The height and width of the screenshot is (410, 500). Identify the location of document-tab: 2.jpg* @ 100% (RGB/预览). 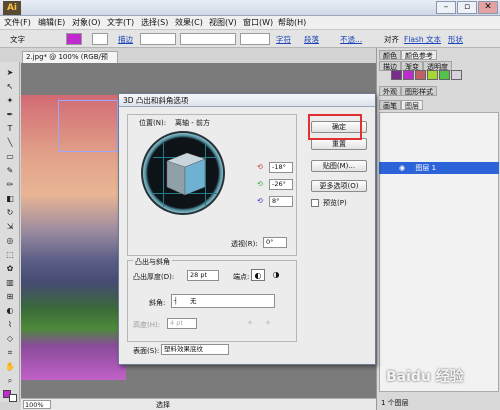
(70, 61).